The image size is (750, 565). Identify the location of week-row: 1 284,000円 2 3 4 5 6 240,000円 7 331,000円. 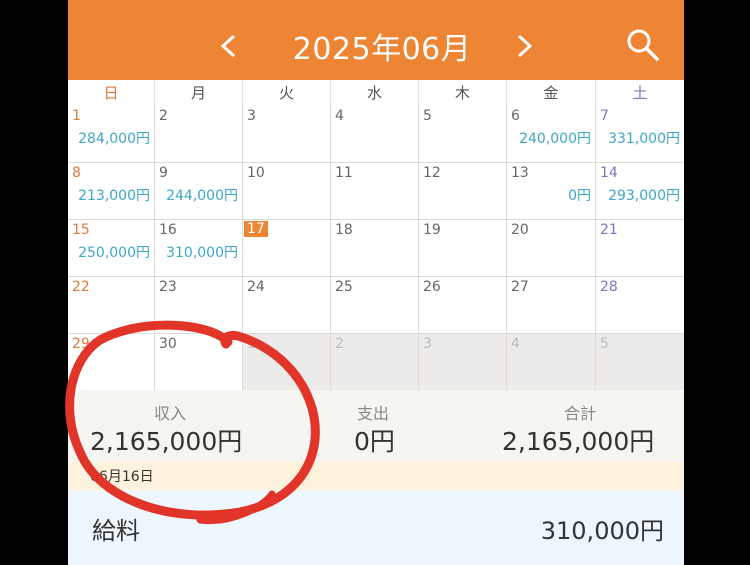
(376, 134).